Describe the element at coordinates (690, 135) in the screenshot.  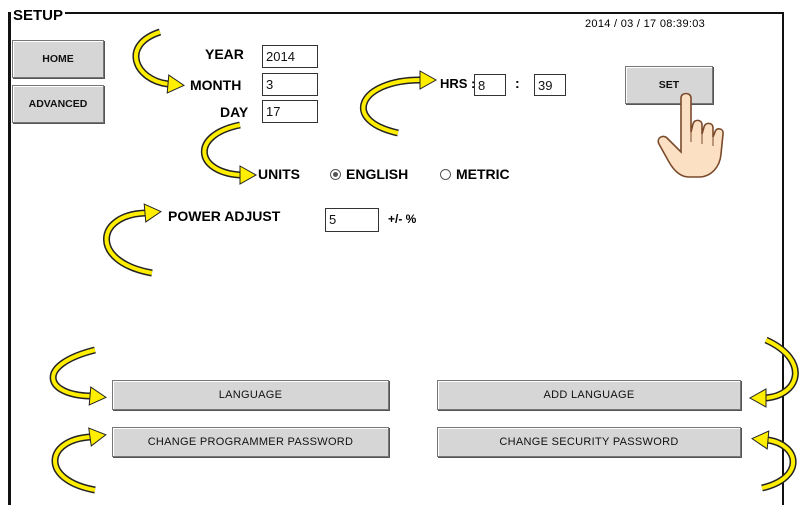
I see `hand-pointer-icon` at that location.